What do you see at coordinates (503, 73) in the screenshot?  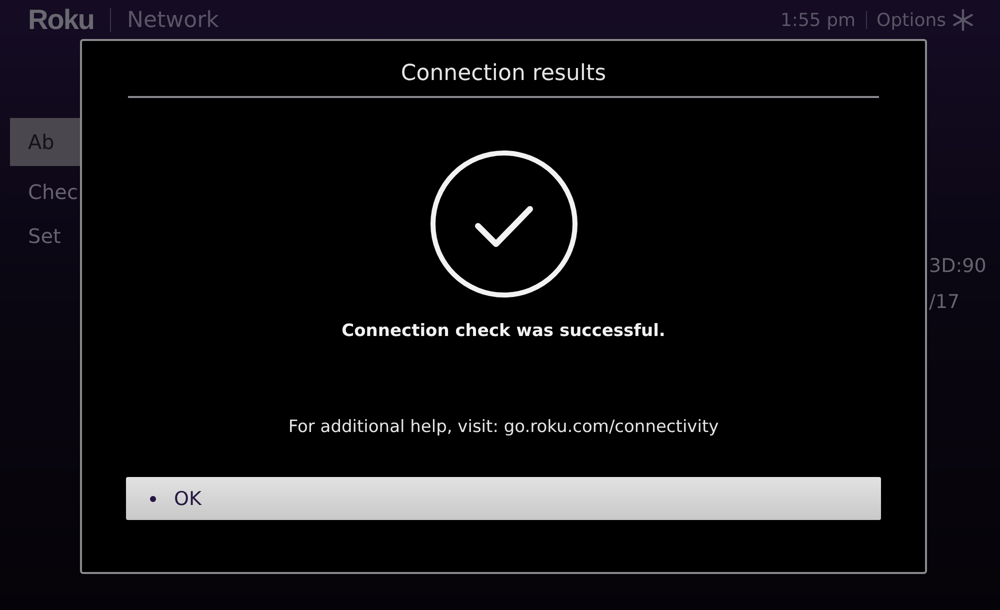 I see `dialog-title: Connection results` at bounding box center [503, 73].